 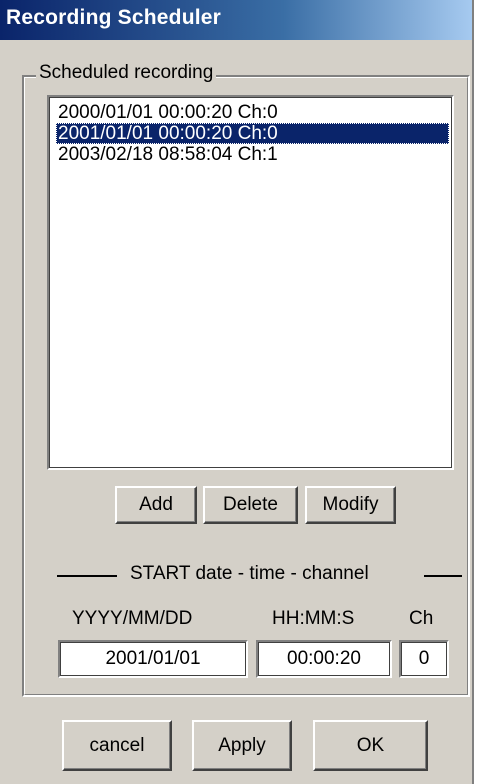 What do you see at coordinates (249, 573) in the screenshot?
I see `section-label: START date - time - channel` at bounding box center [249, 573].